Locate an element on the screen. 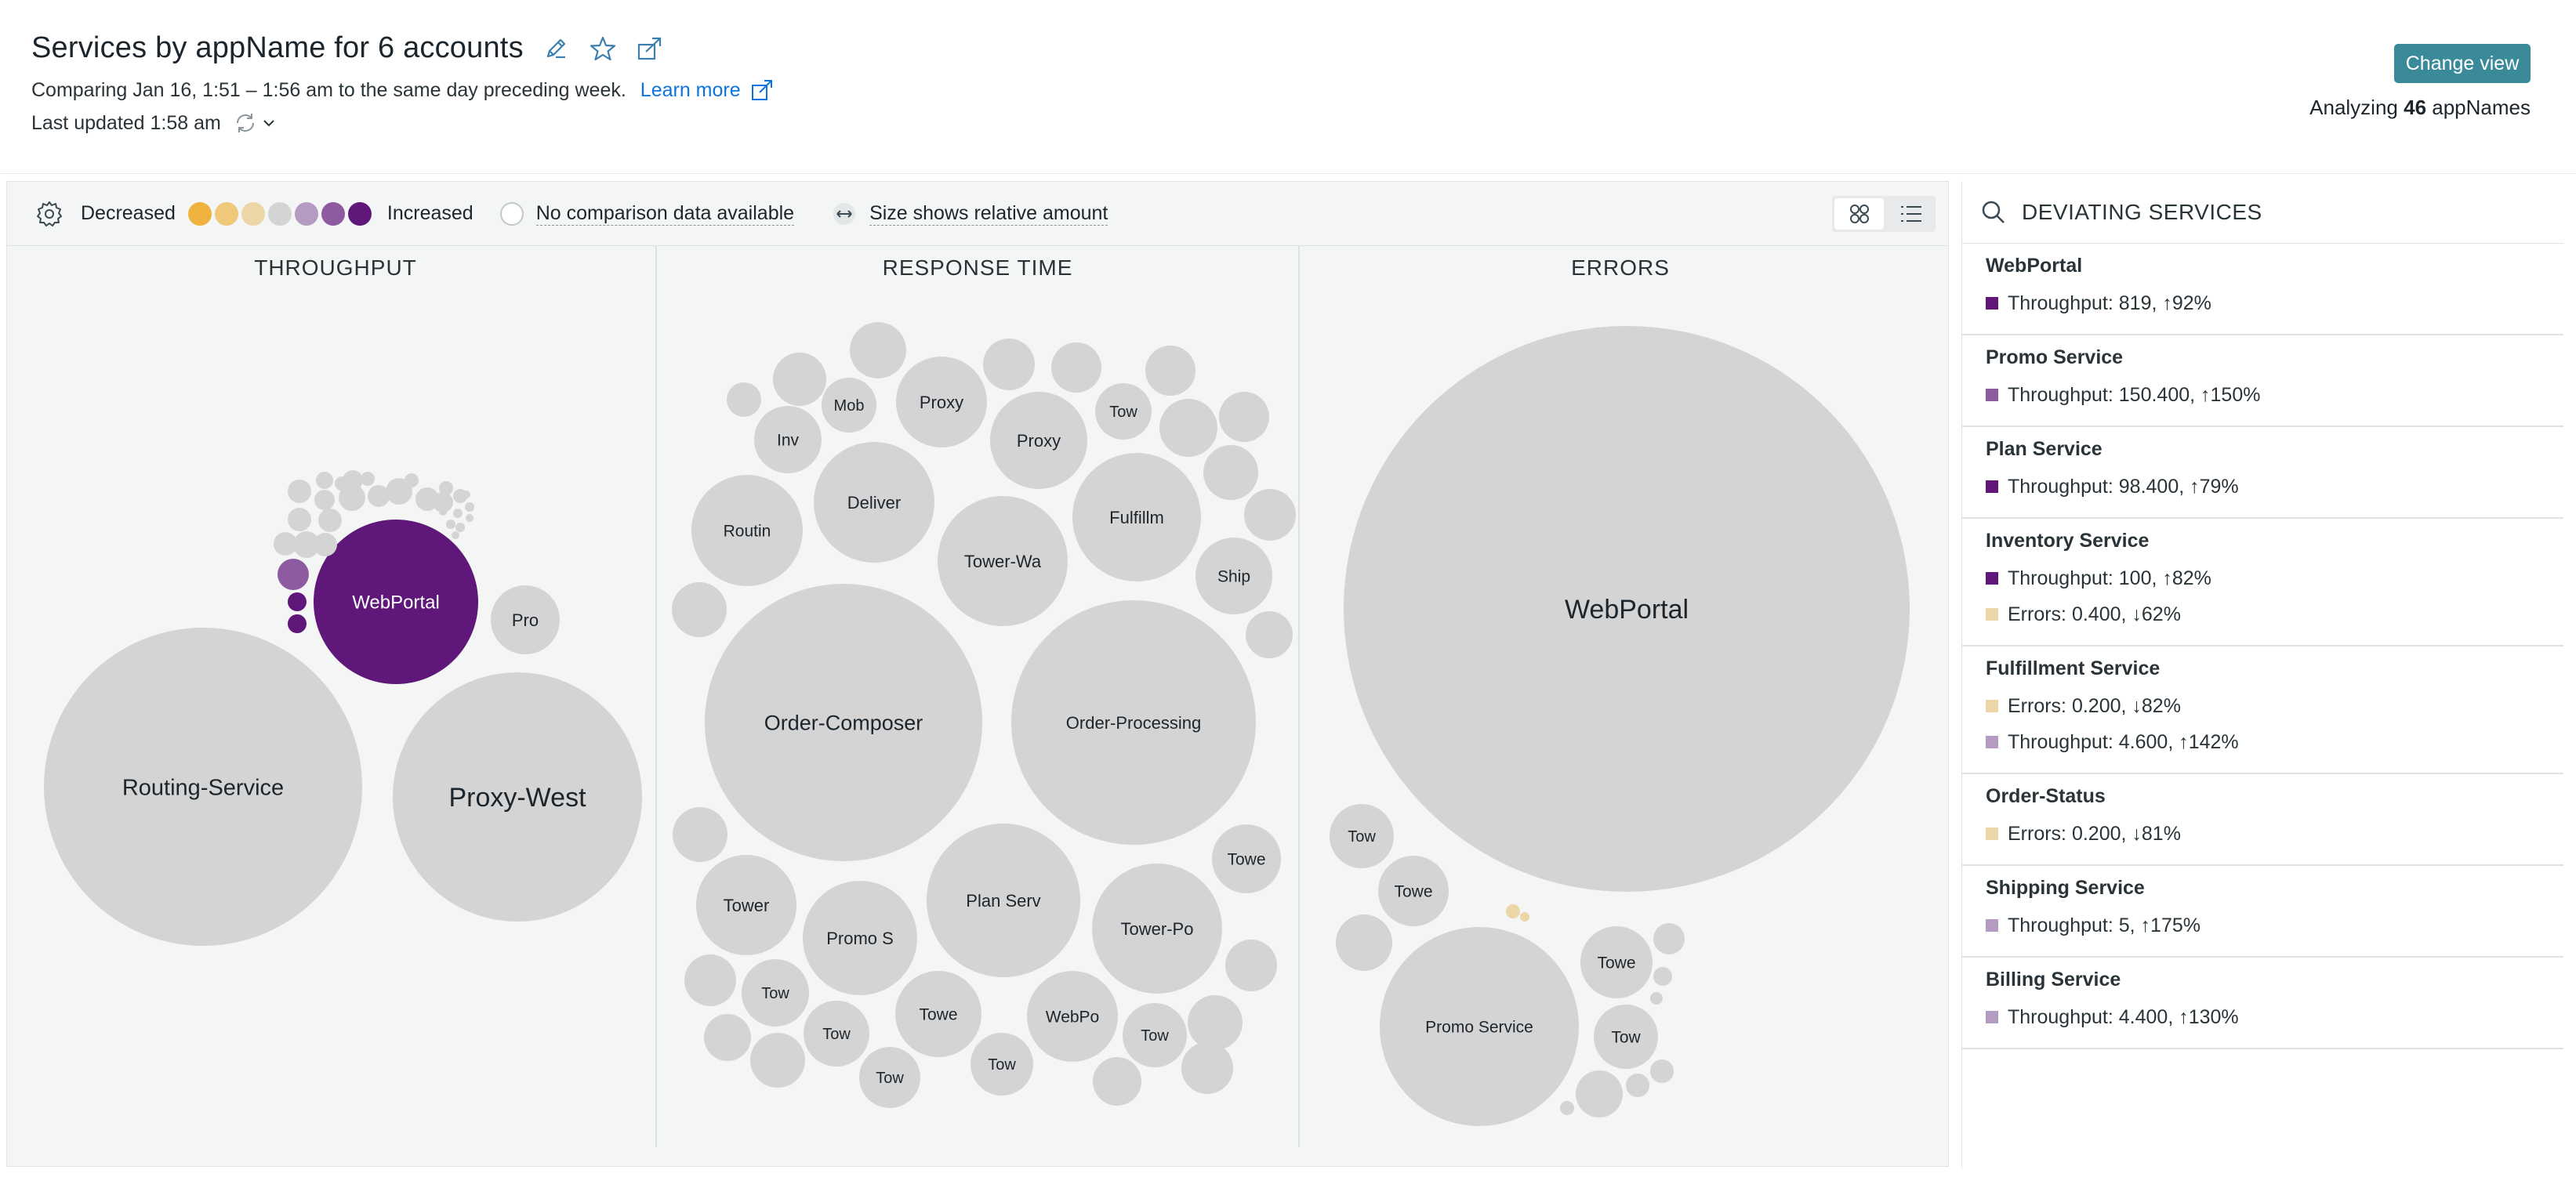 The image size is (2576, 1177). external-link-icon is located at coordinates (762, 90).